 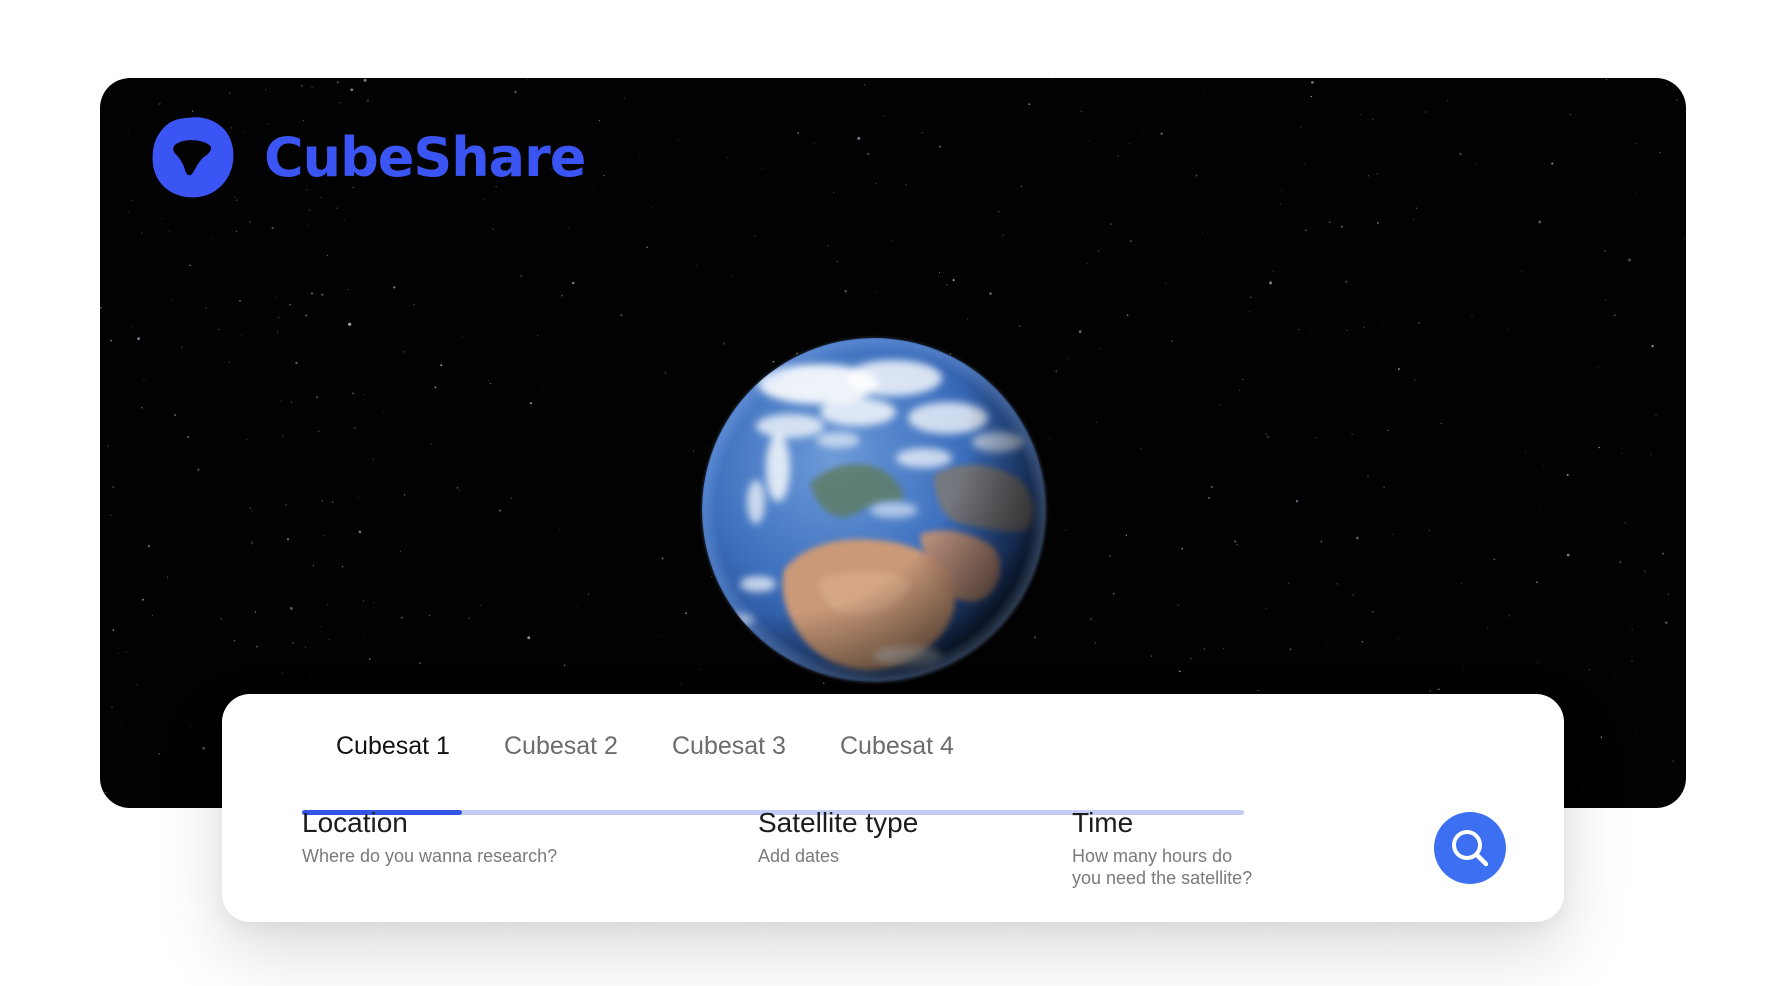 I want to click on satellite-type-field: Satellite type Add dates, so click(x=838, y=837).